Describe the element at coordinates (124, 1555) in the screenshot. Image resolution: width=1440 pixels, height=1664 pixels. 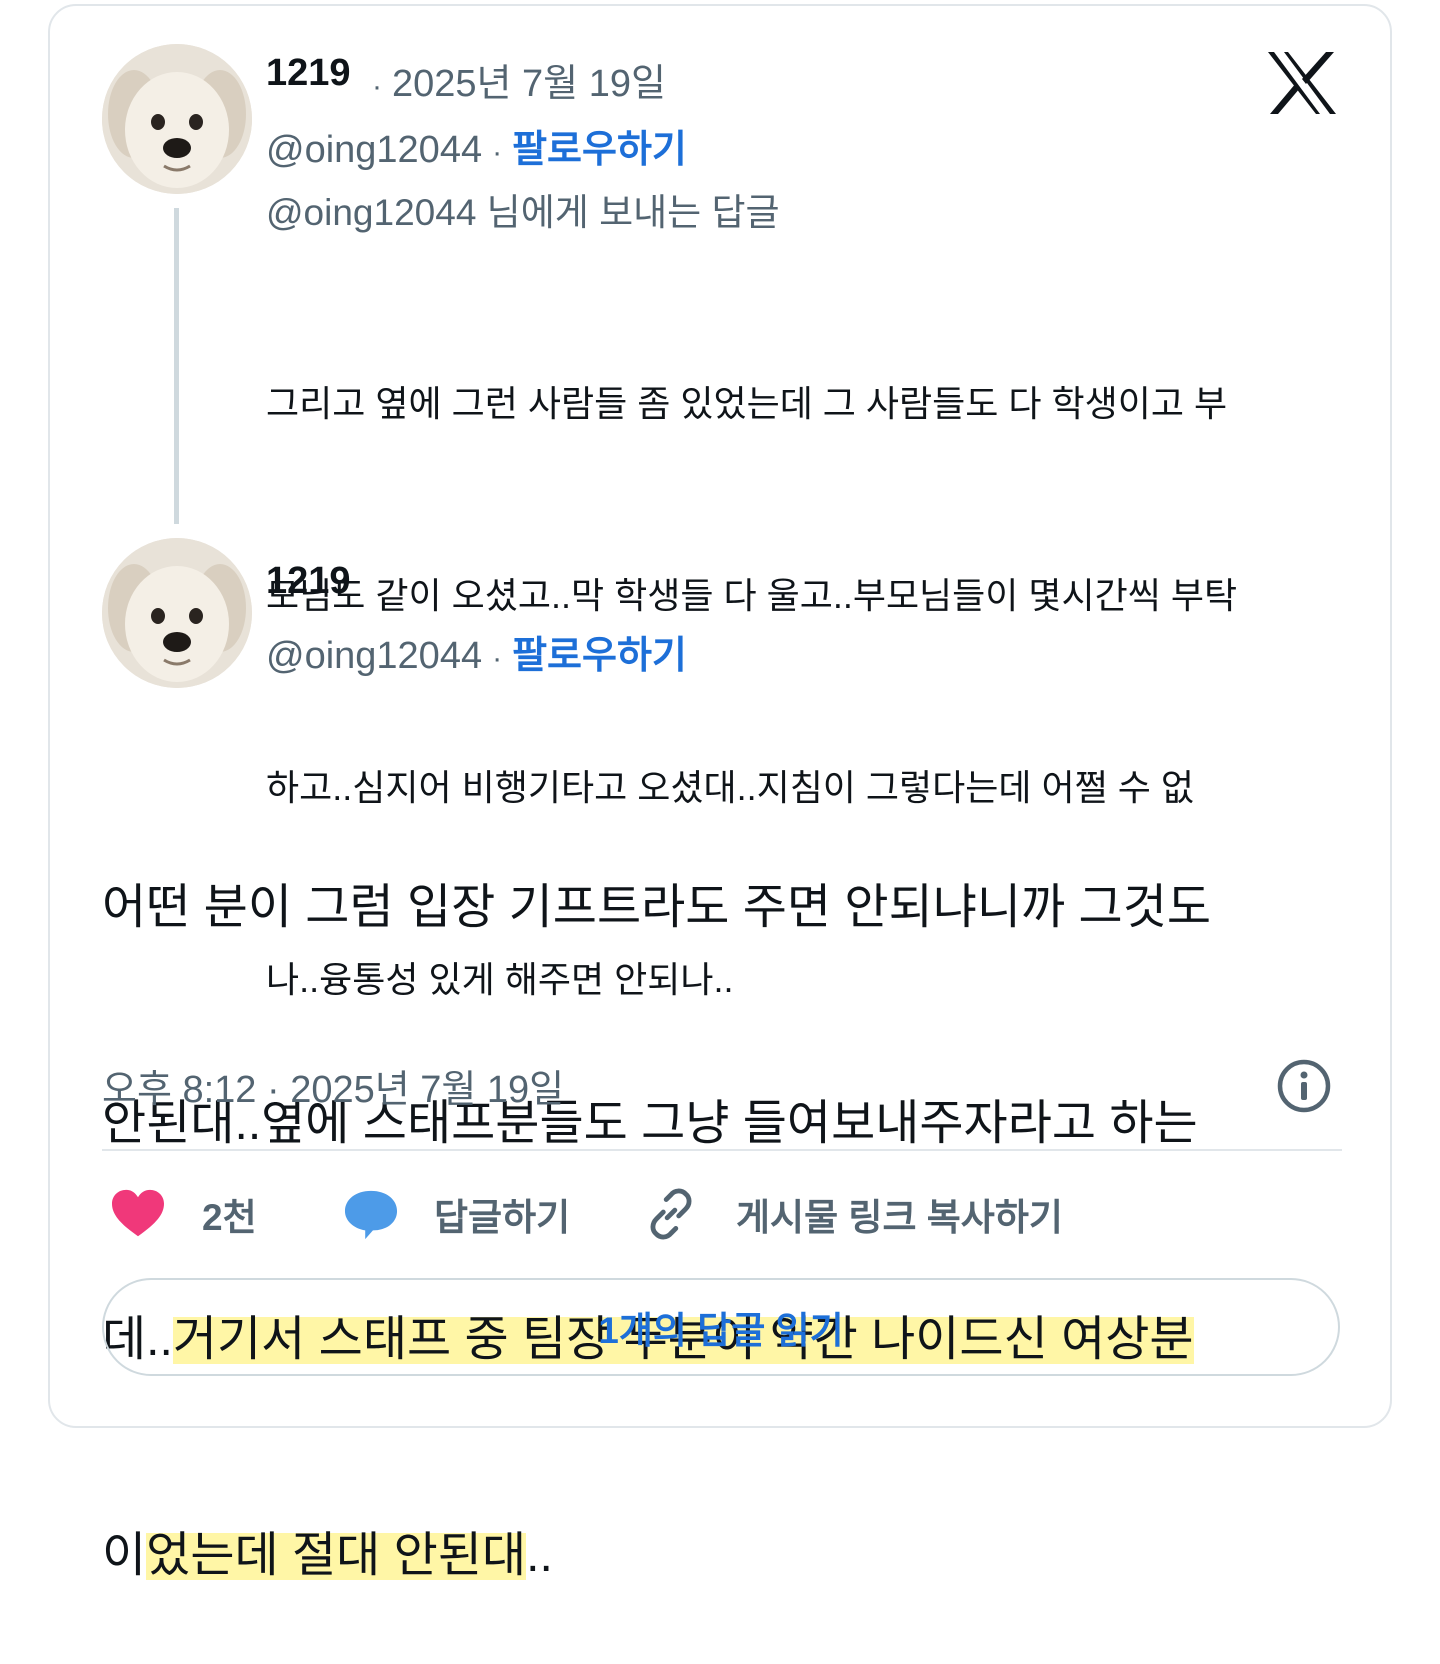
I see `text-segment: 이` at that location.